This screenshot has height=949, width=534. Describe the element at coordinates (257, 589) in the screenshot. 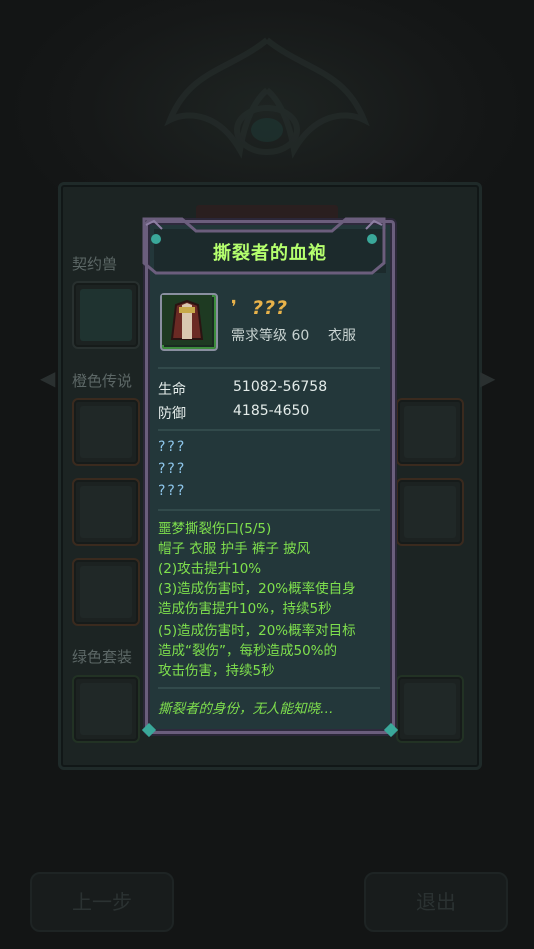

I see `set-effect-line: (3)造成伤害时，20%概率使自身` at that location.